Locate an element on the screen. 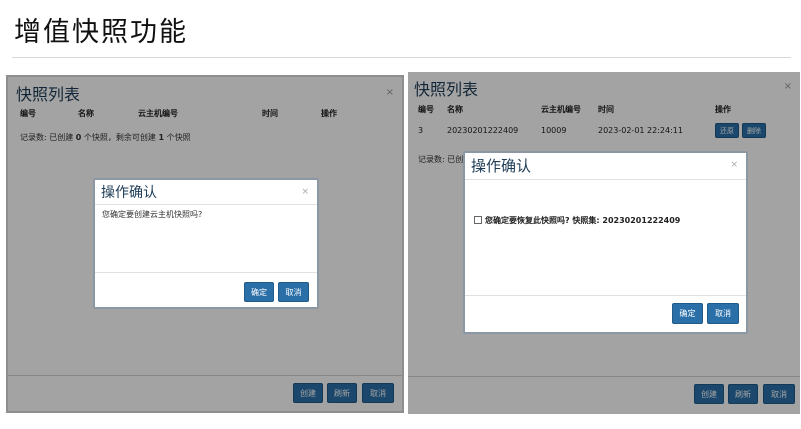 The image size is (801, 429). slide-title: 增值快照功能 is located at coordinates (101, 32).